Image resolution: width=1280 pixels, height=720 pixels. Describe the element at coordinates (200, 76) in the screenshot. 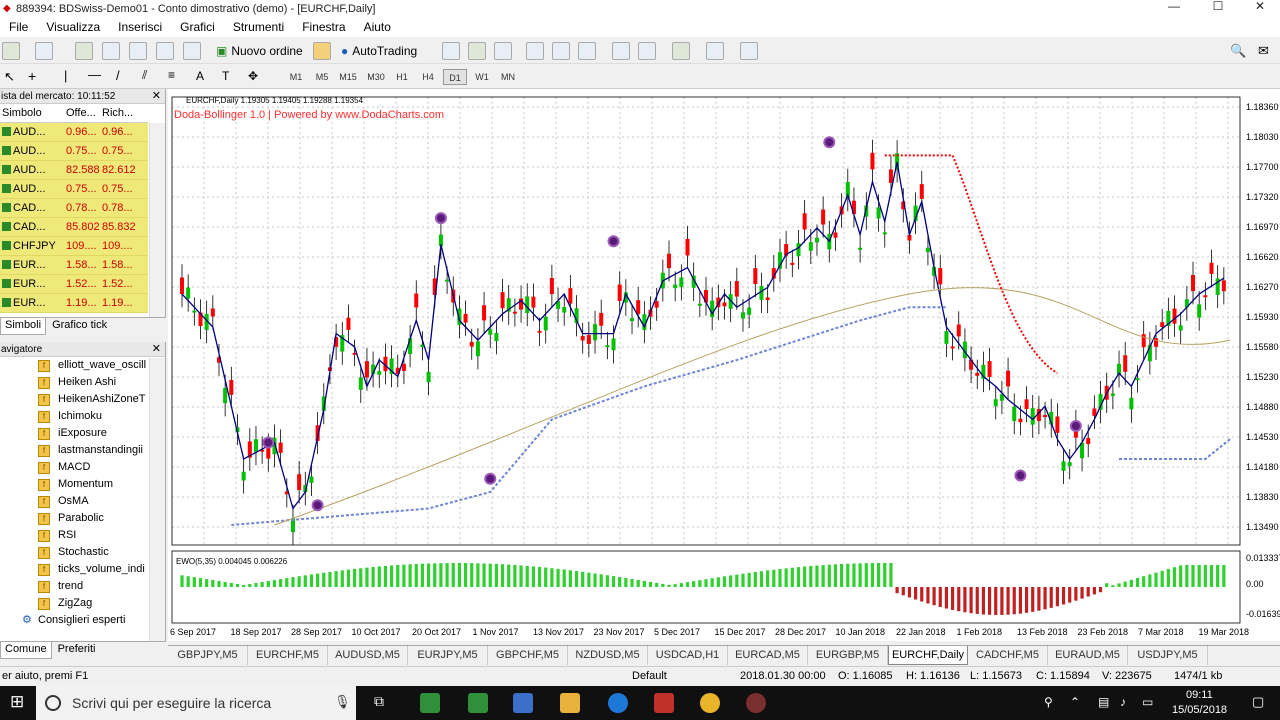

I see `text-icon: A` at that location.